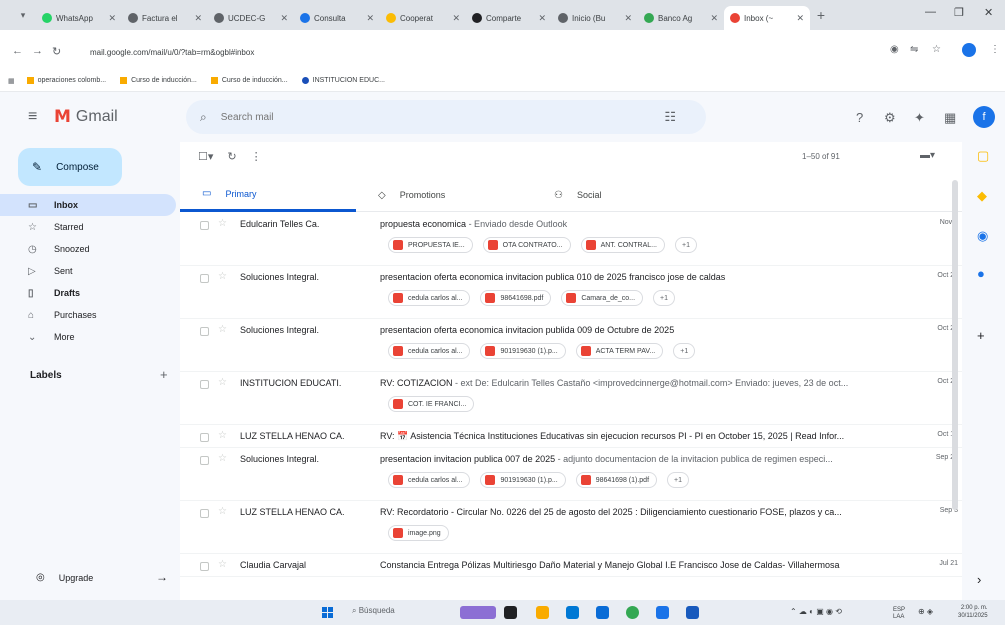  I want to click on network-volume-icons: ⊕ ◈, so click(925, 611).